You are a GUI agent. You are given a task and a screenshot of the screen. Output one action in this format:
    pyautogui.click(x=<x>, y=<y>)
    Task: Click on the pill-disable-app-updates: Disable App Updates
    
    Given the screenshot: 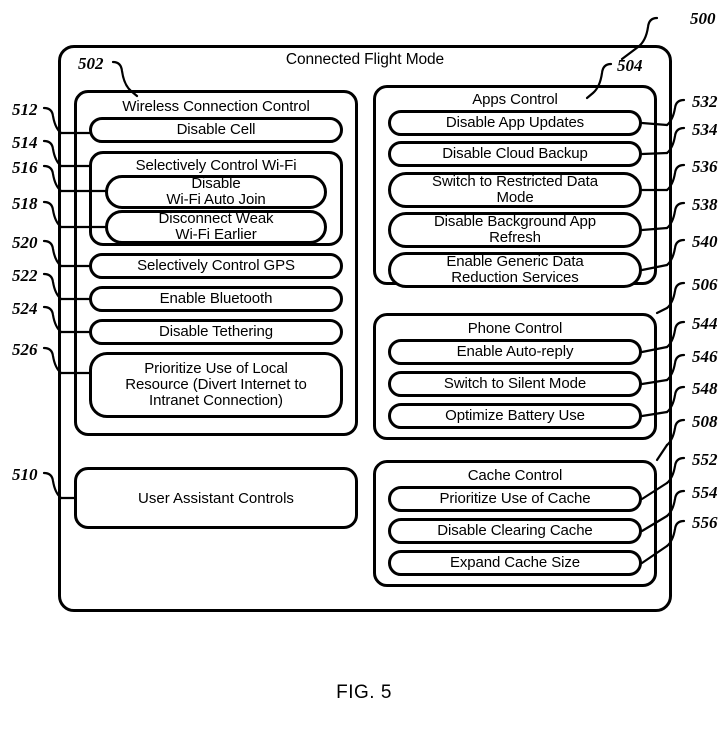 What is the action you would take?
    pyautogui.click(x=515, y=123)
    